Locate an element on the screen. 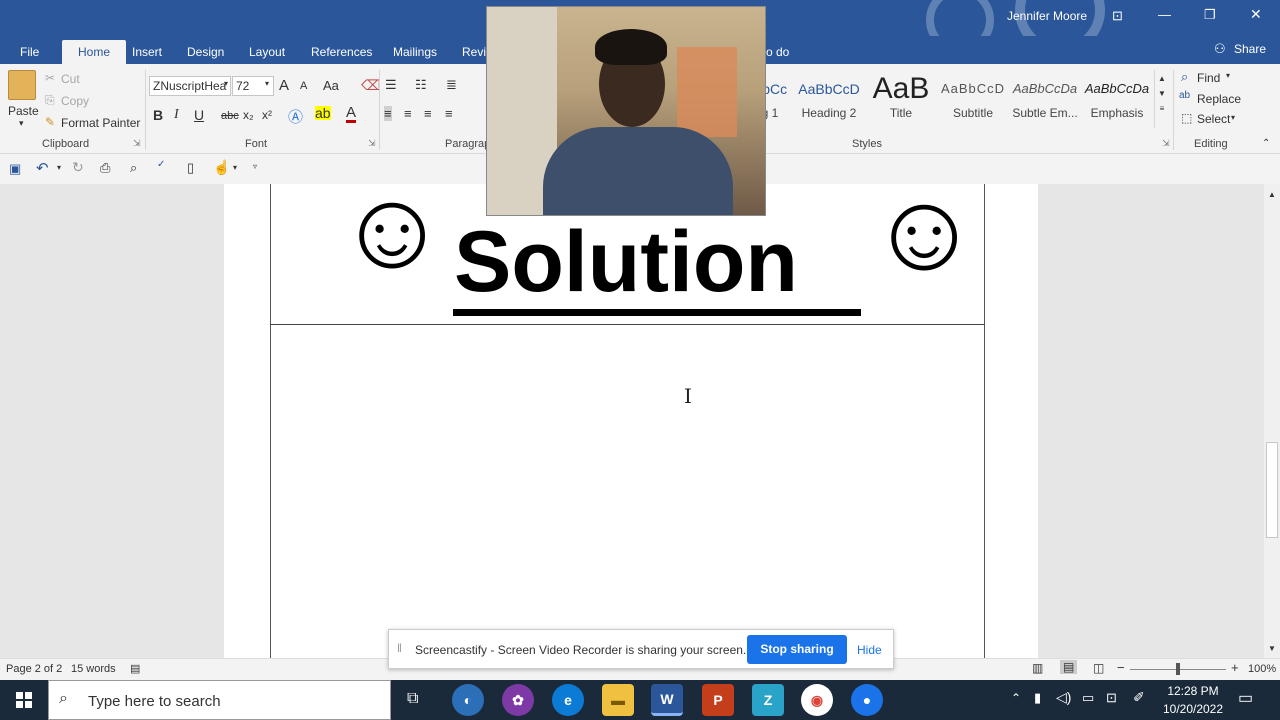 The image size is (1280, 720). find-button: Find is located at coordinates (1208, 78).